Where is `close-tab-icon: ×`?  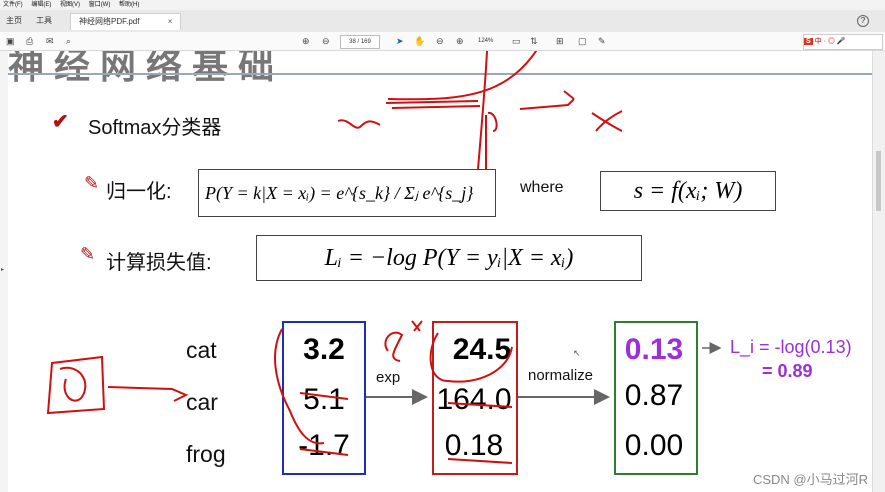
close-tab-icon: × is located at coordinates (170, 21).